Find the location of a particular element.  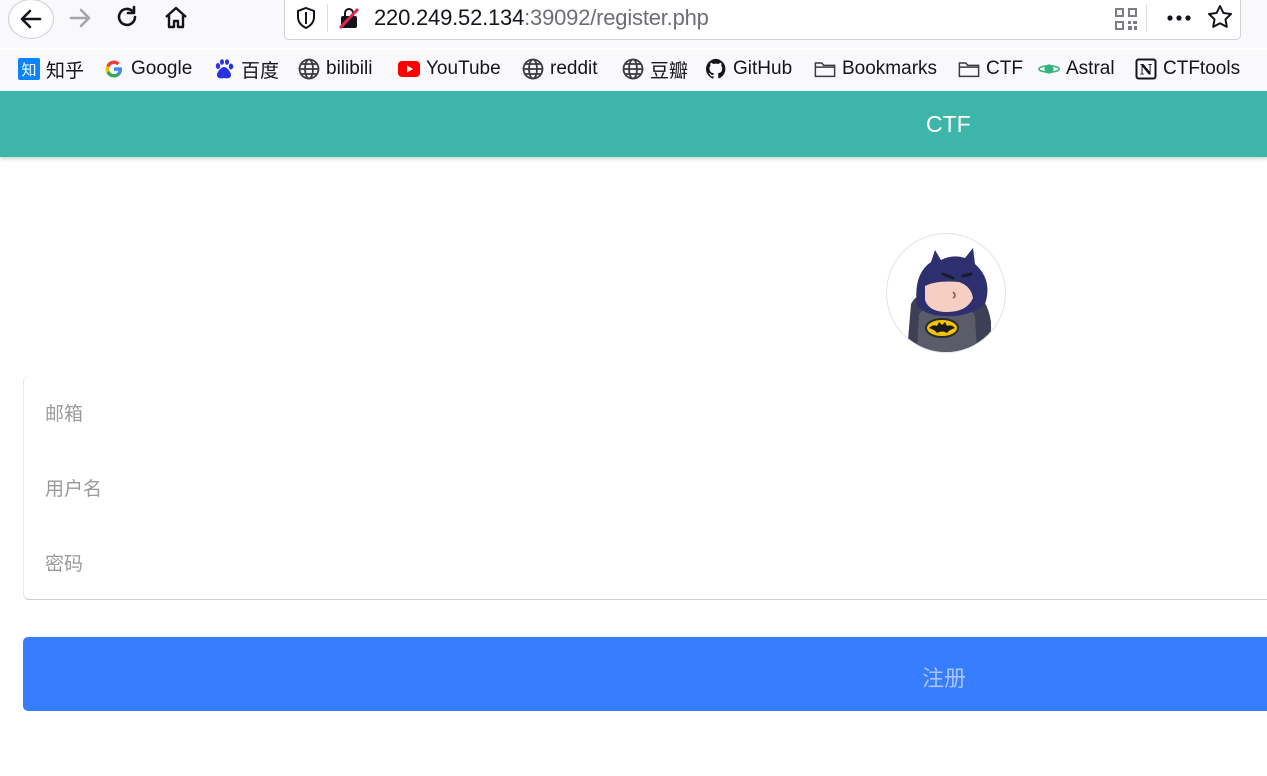

notion-icon: N is located at coordinates (1146, 69).